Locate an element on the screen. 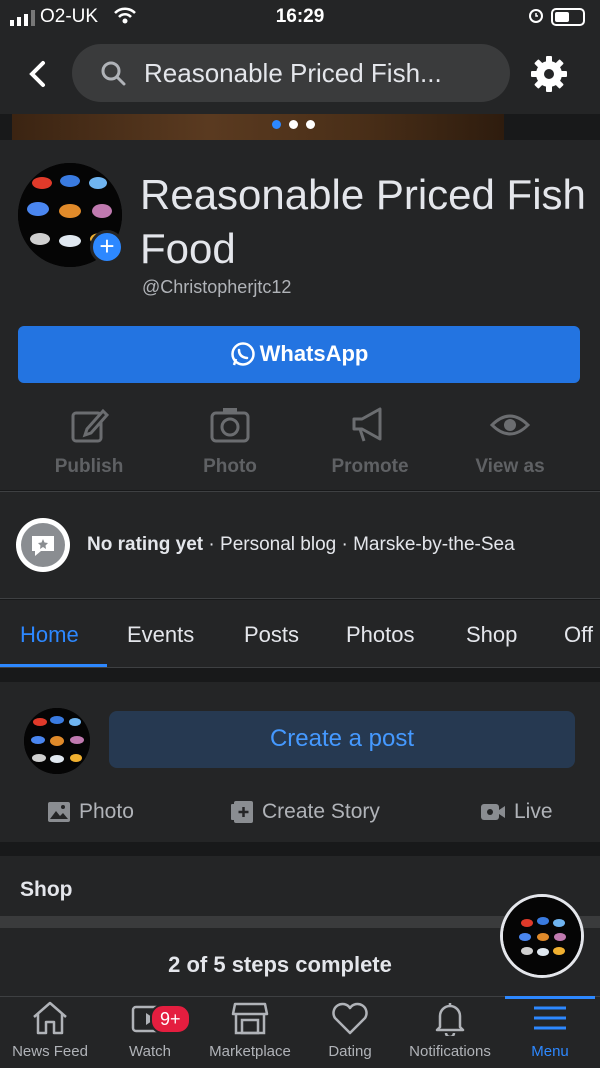 This screenshot has height=1068, width=600. clock: 16:29 is located at coordinates (300, 16).